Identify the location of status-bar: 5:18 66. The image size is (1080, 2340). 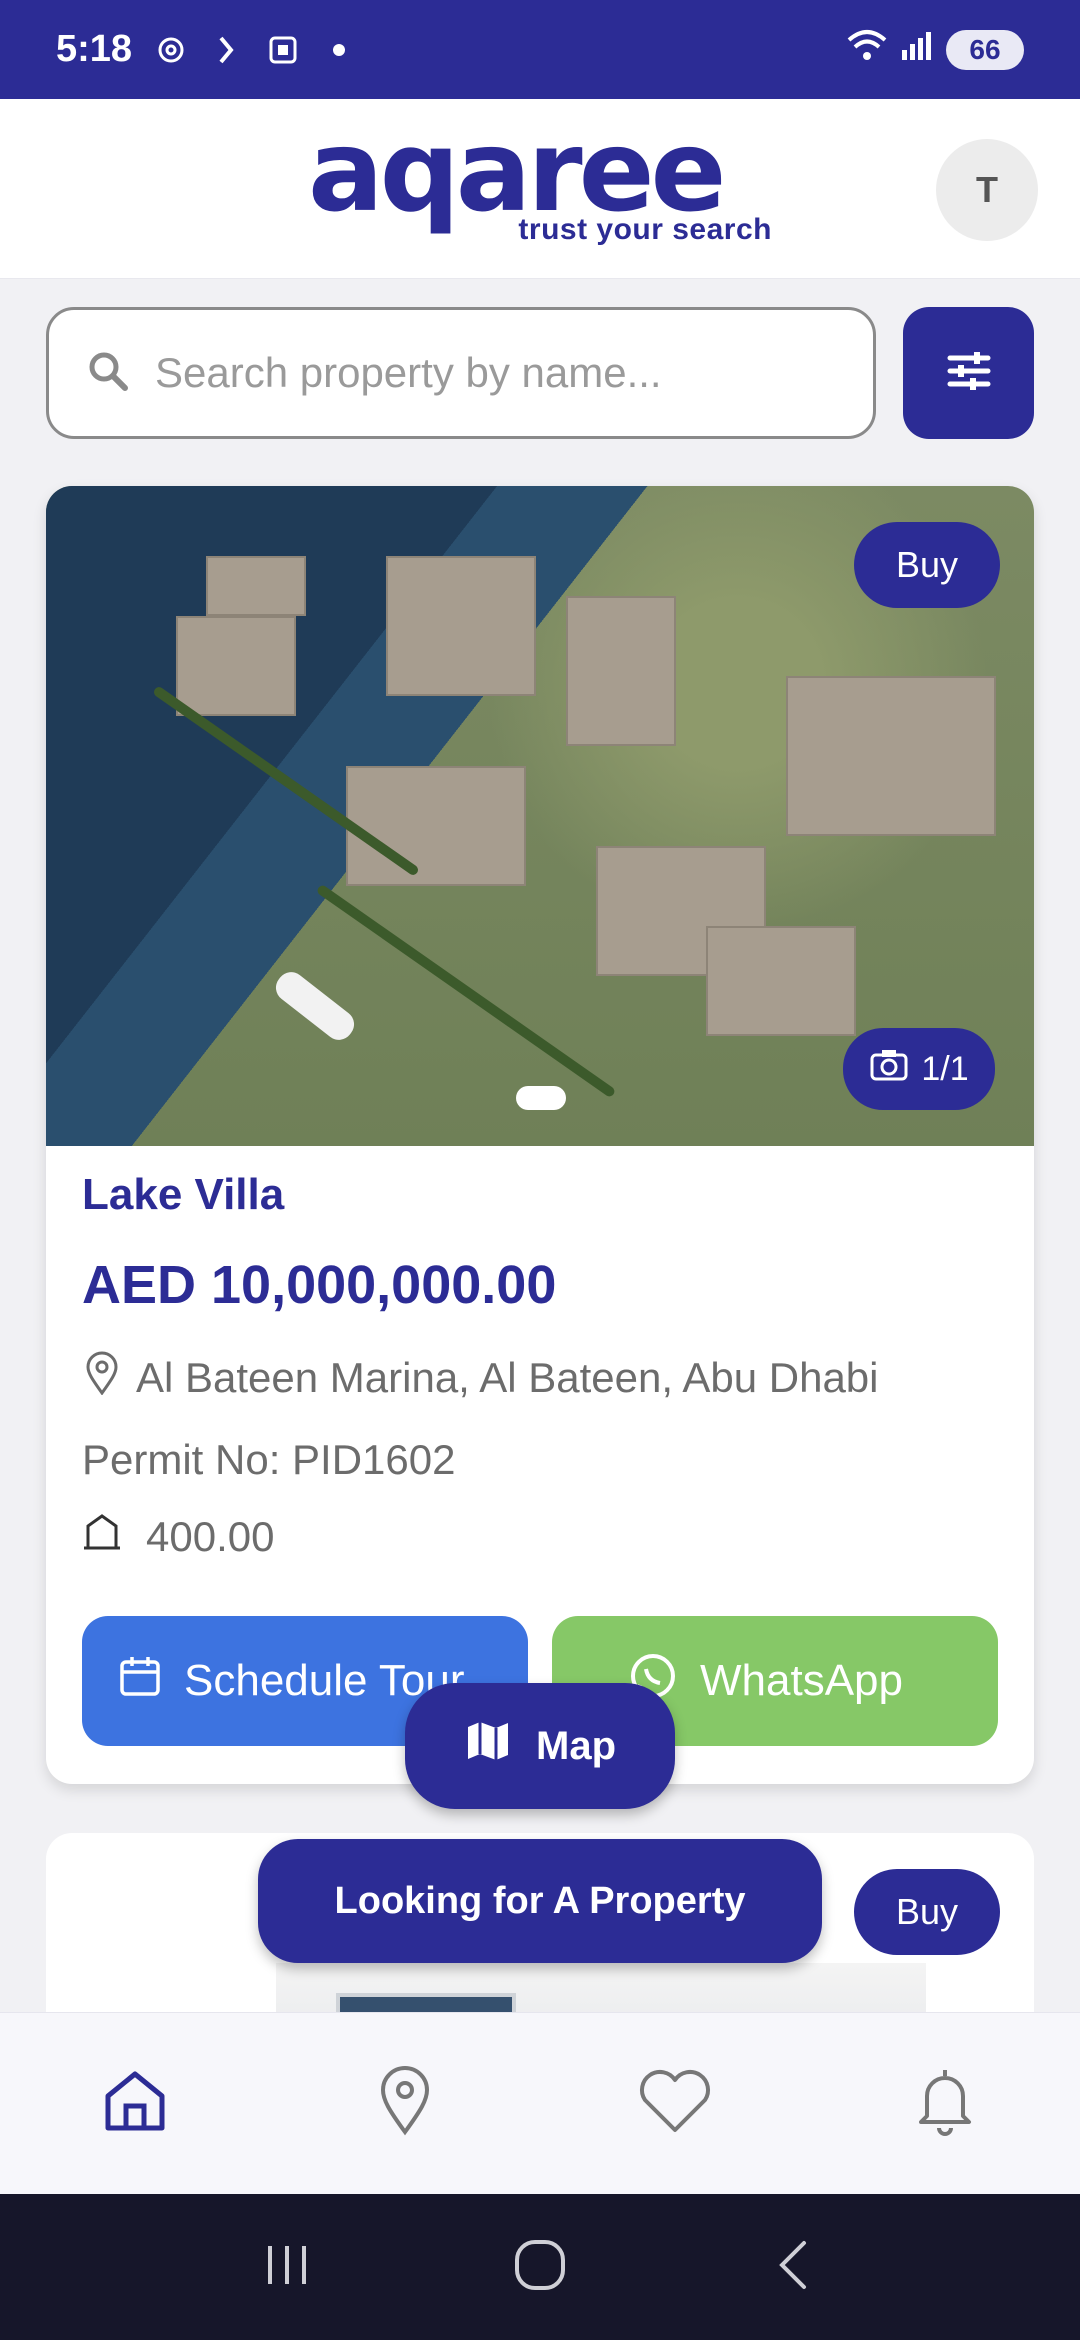
(540, 49).